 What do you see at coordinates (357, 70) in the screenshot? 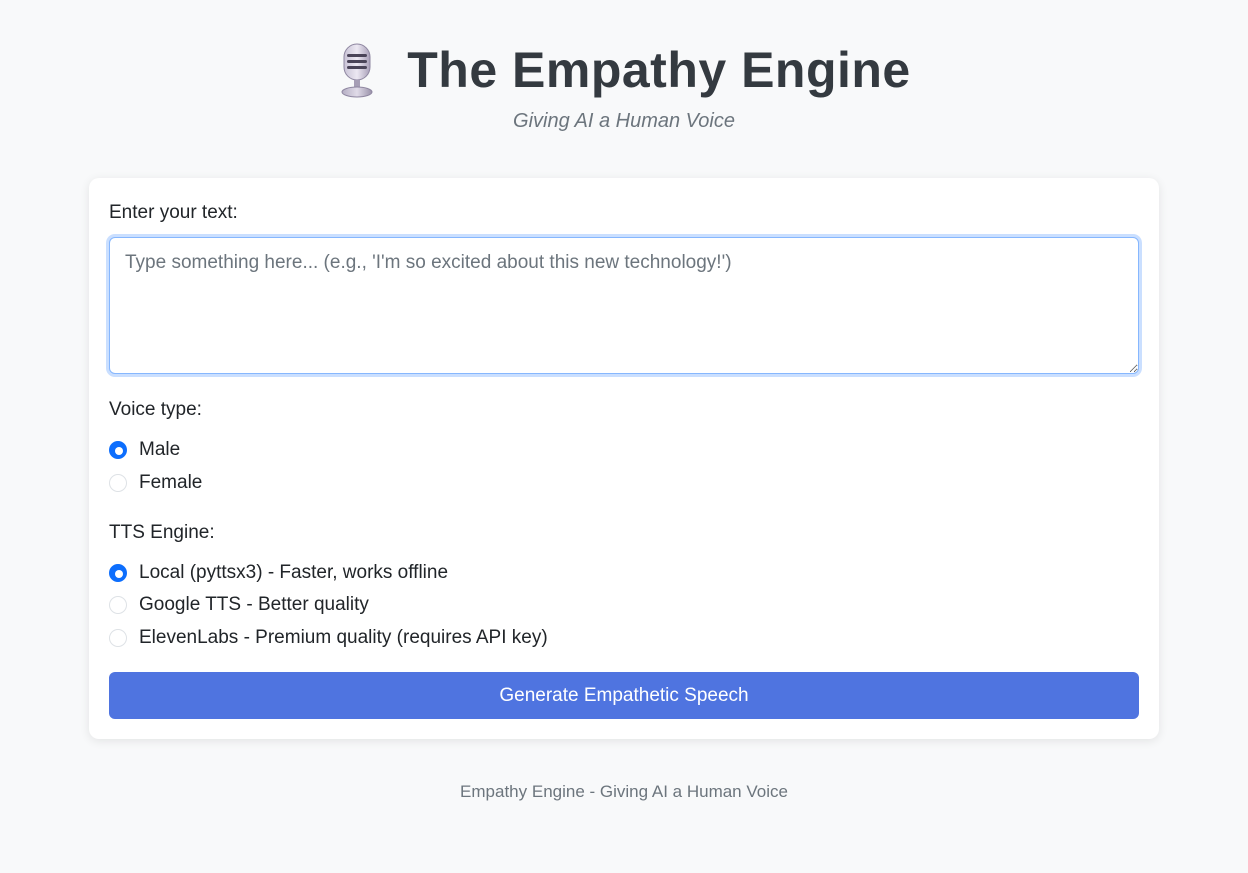
I see `microphone-icon` at bounding box center [357, 70].